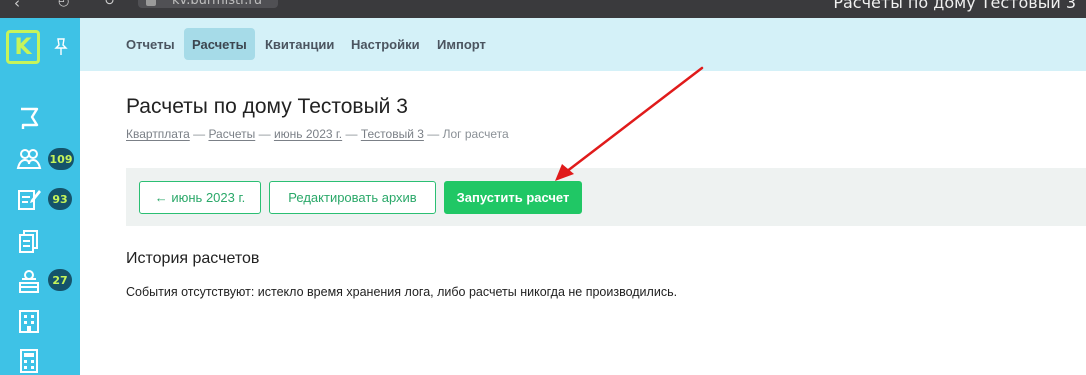  I want to click on building-icon, so click(29, 321).